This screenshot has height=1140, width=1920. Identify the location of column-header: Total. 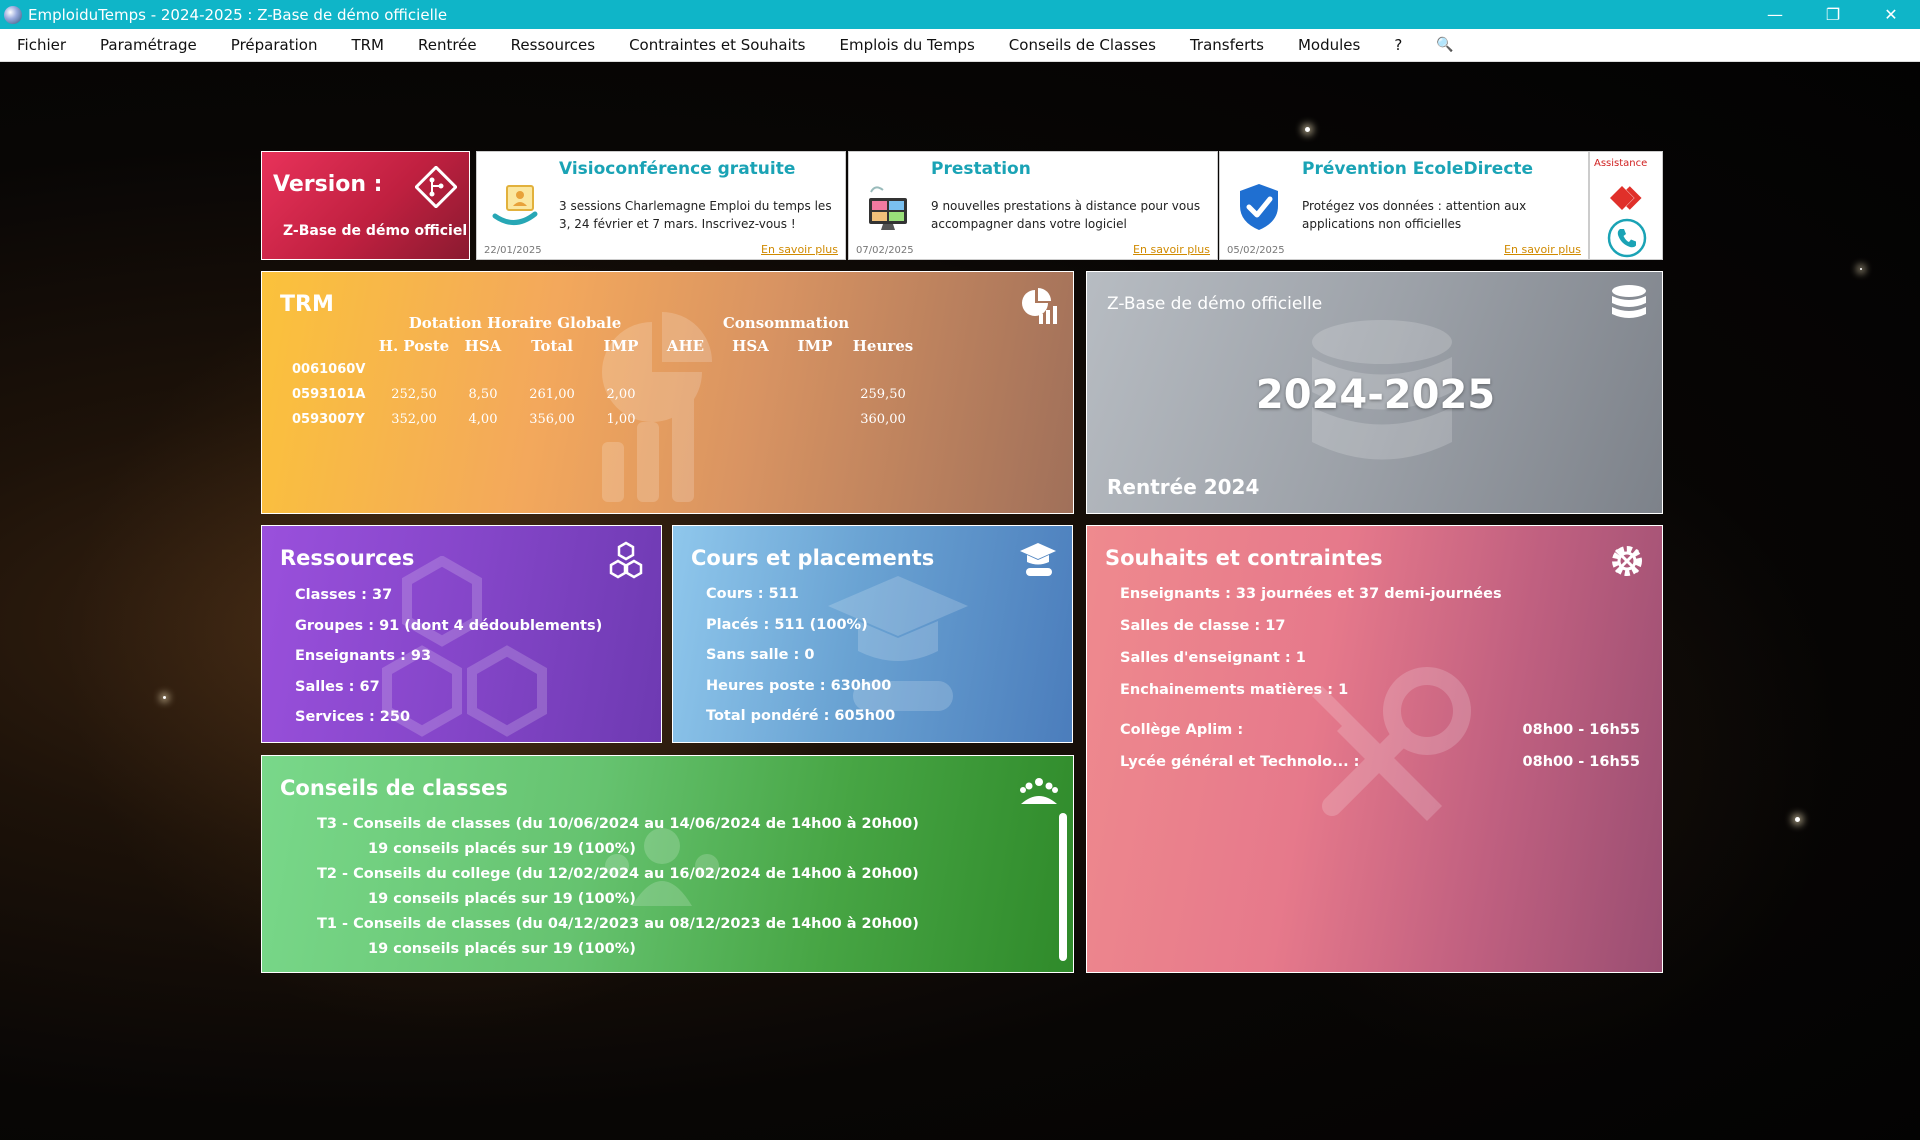
(552, 345).